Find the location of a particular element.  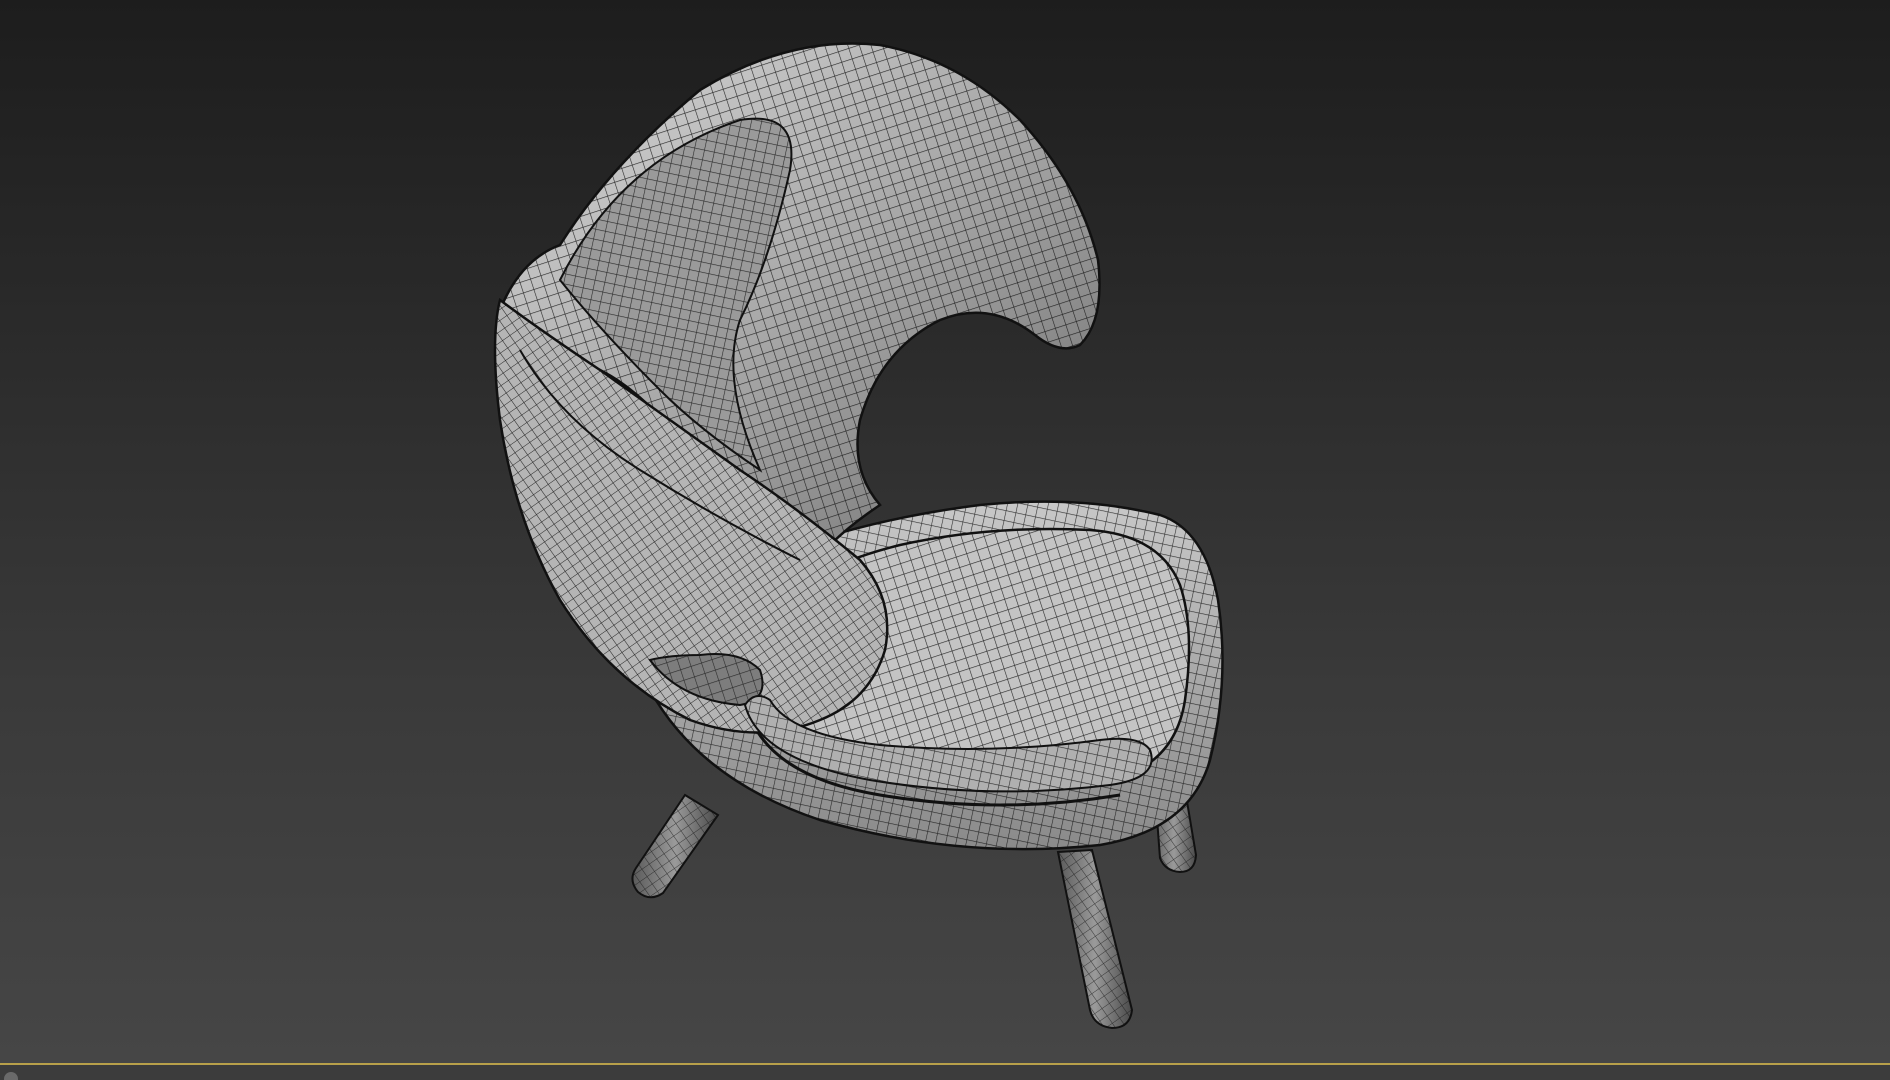

viewport-corner-icon is located at coordinates (11, 1076).